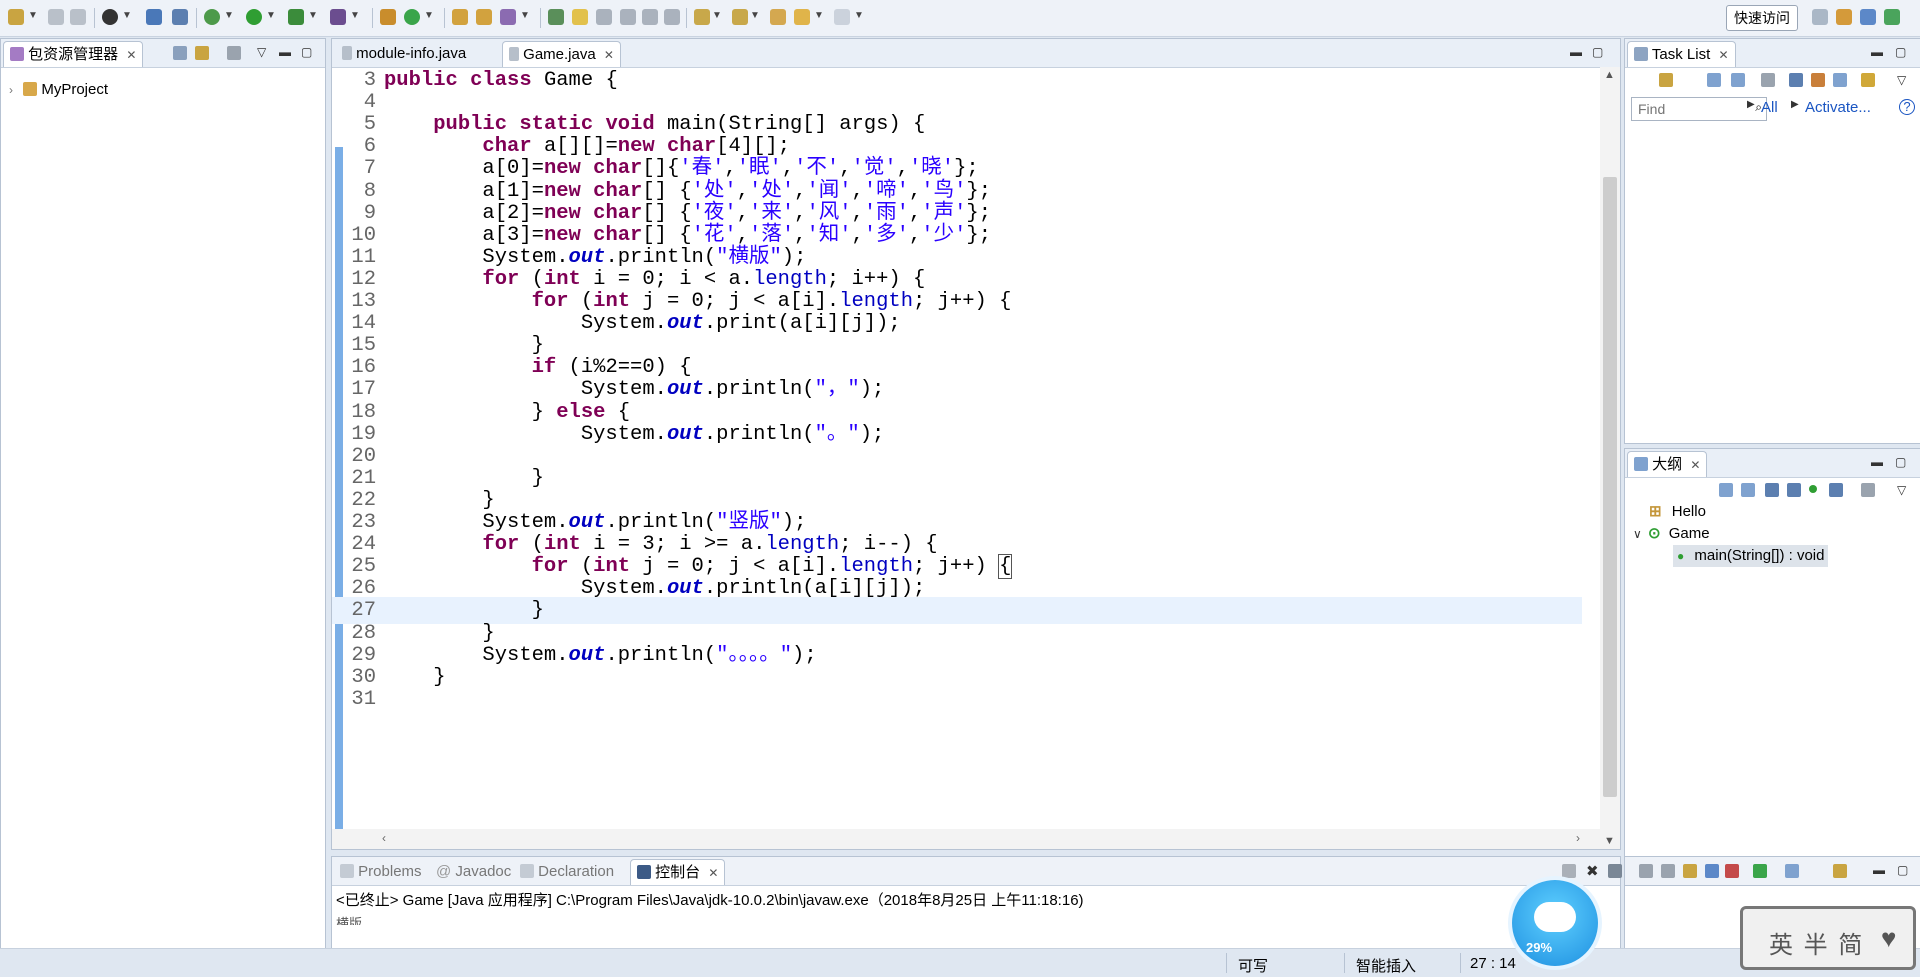 The image size is (1920, 977). What do you see at coordinates (73, 54) in the screenshot?
I see `tab-package-explorer: 包资源管理器 ✕` at bounding box center [73, 54].